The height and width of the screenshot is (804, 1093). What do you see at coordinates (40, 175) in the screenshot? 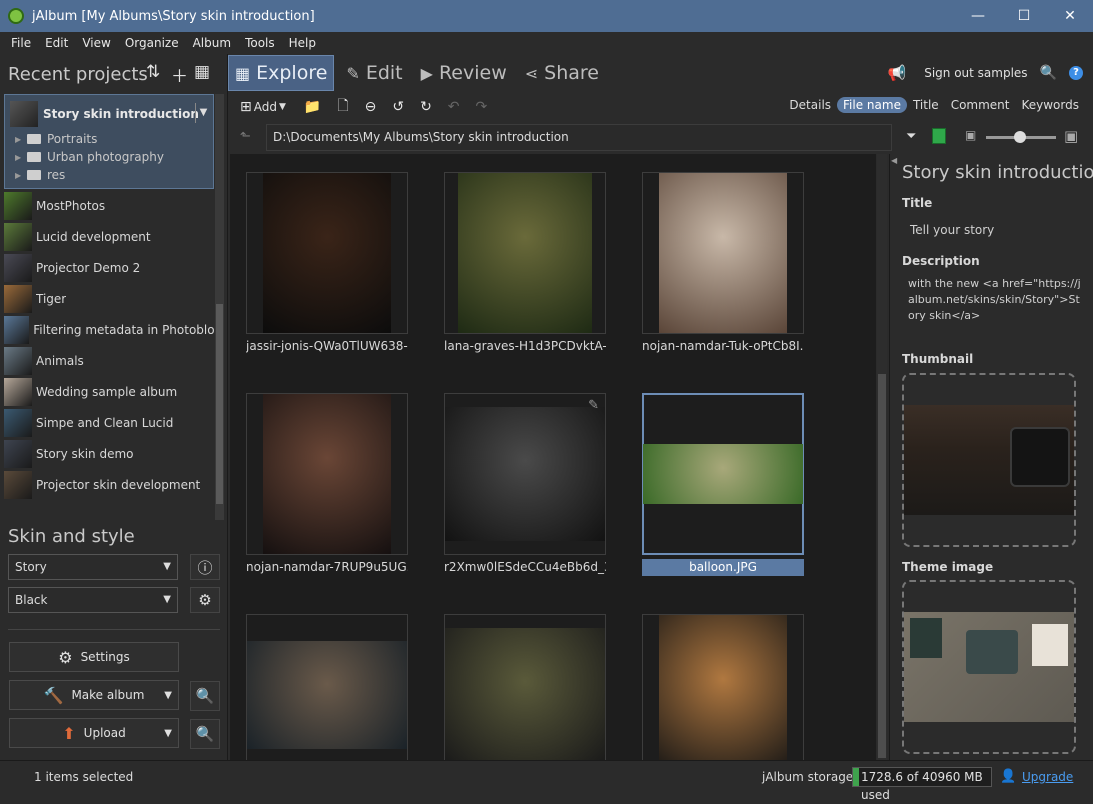
I see `folder-item: ▶ res` at bounding box center [40, 175].